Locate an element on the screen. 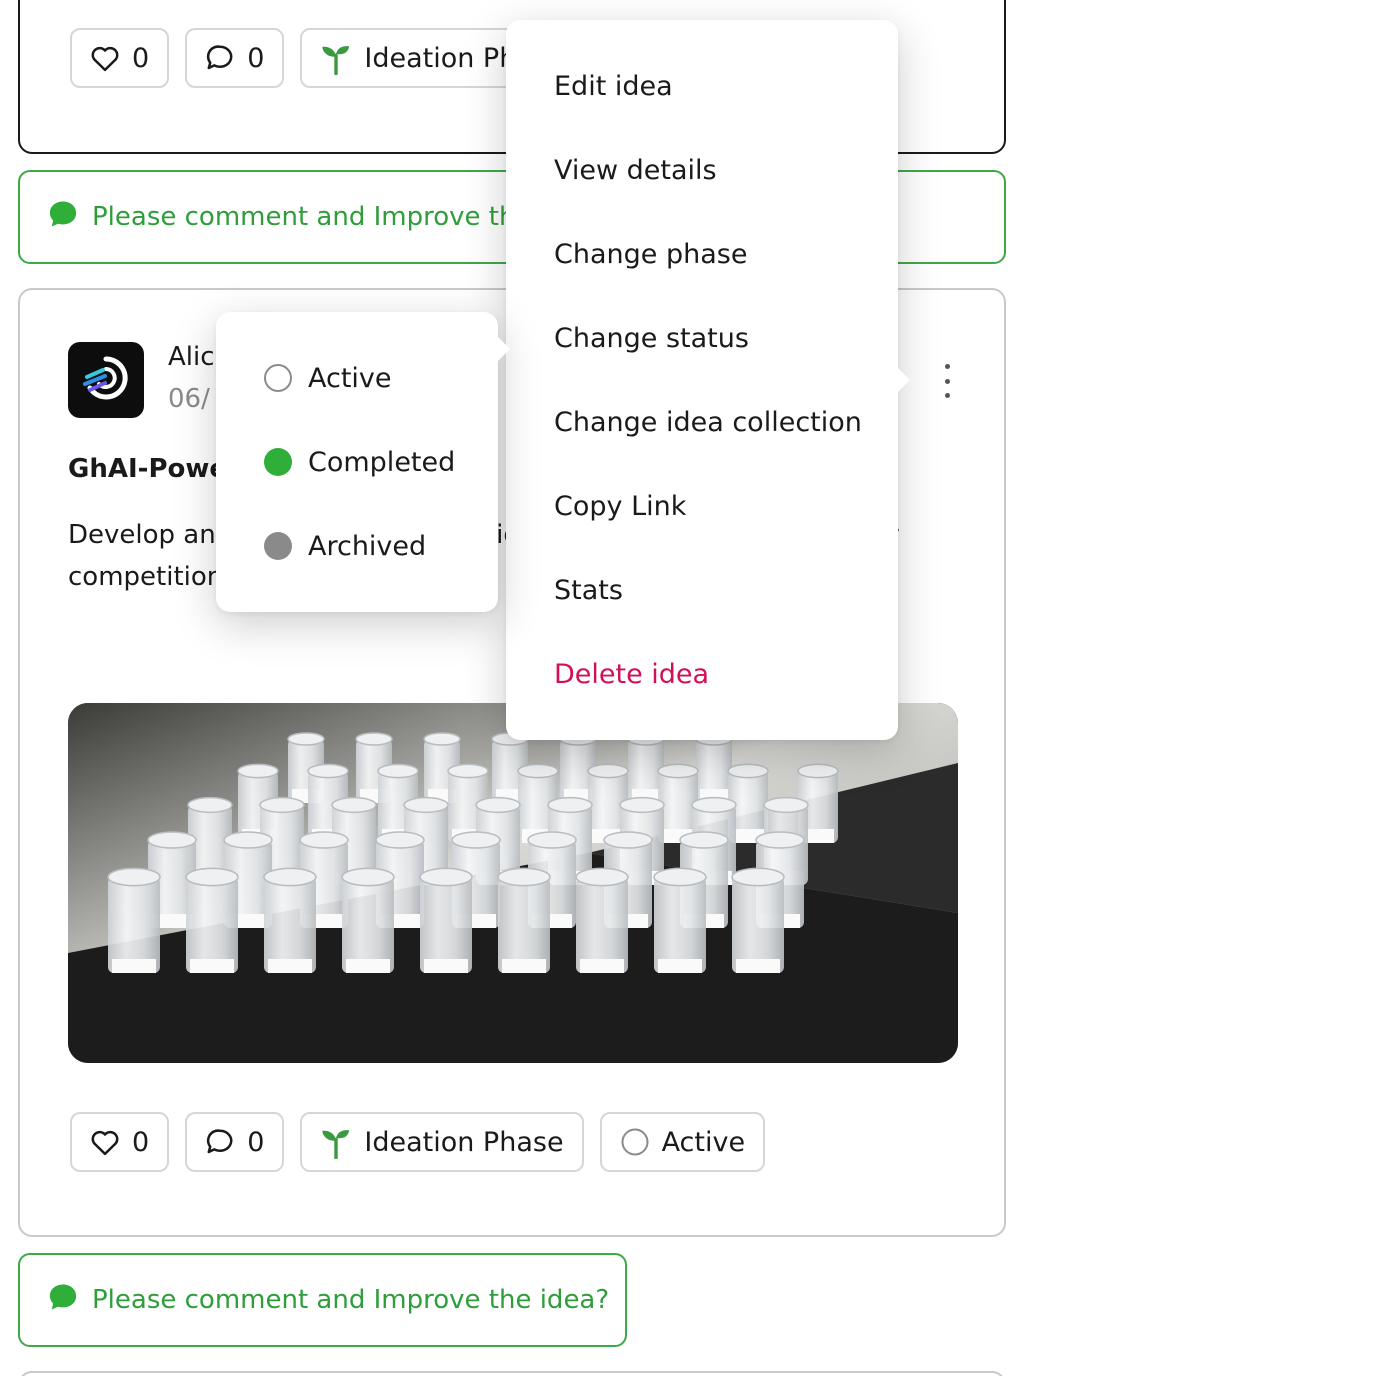 The height and width of the screenshot is (1376, 1396). radio-empty-icon is located at coordinates (278, 378).